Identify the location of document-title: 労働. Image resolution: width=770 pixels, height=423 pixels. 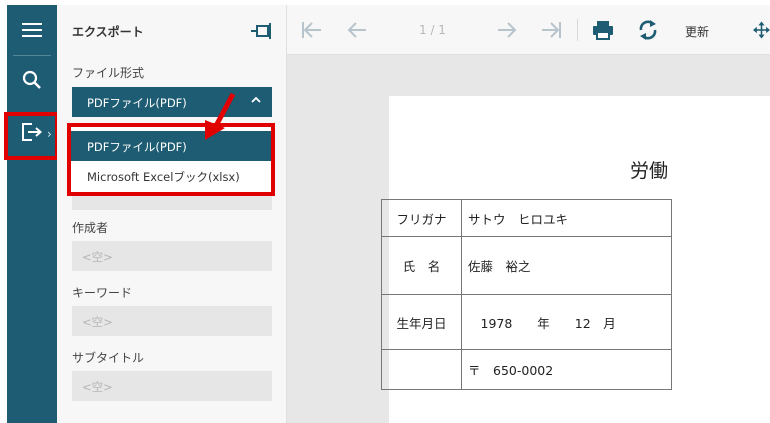
(649, 171).